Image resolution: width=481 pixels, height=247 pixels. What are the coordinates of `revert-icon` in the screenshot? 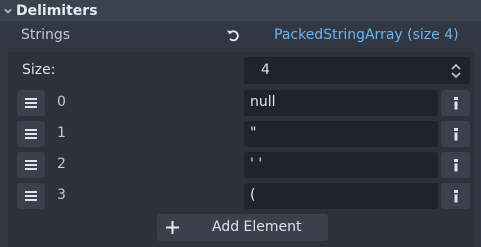 It's located at (233, 35).